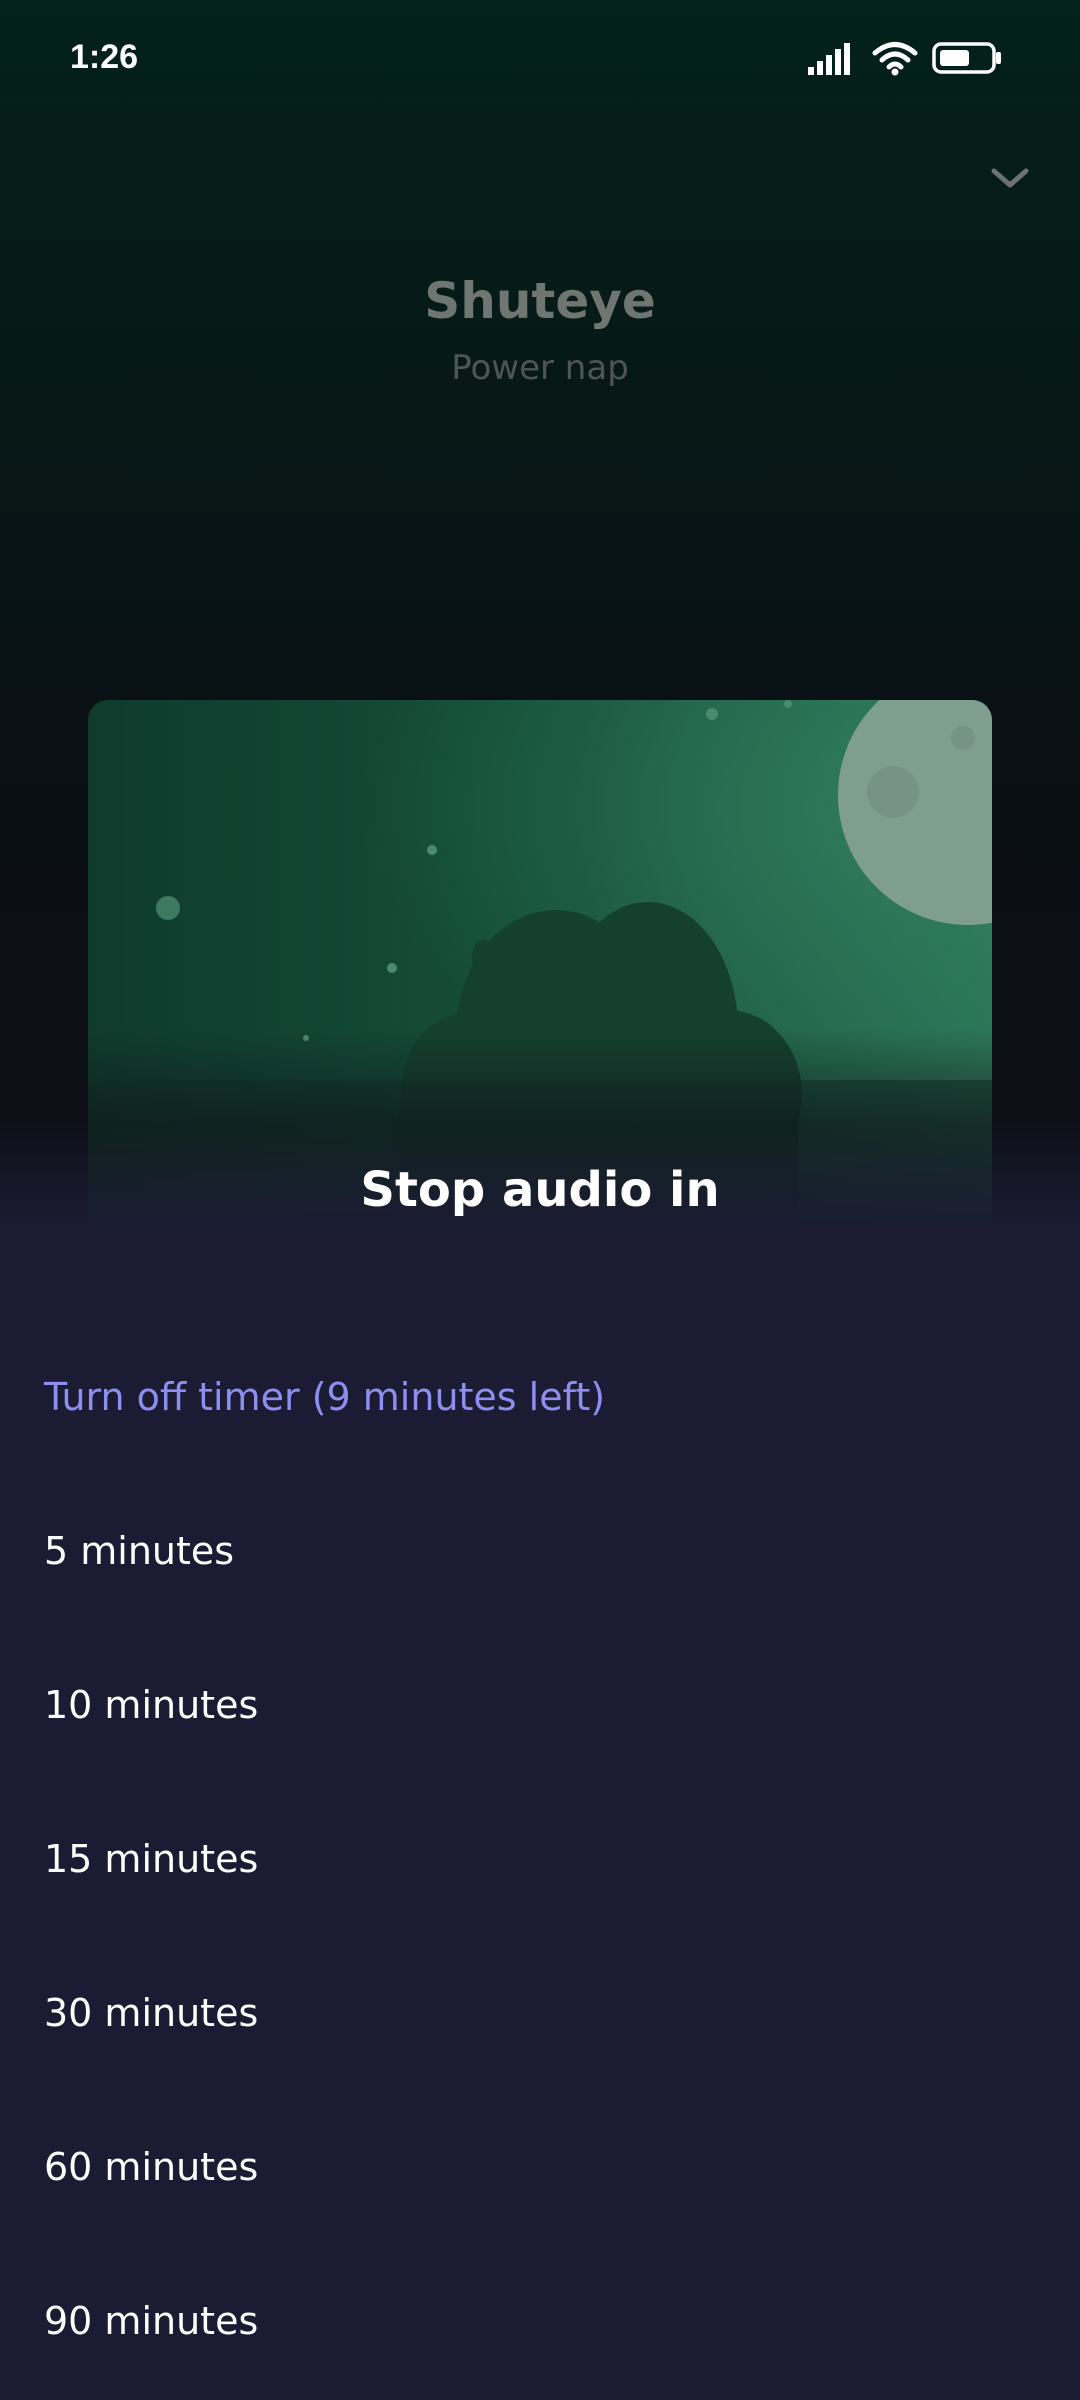 This screenshot has height=2400, width=1080. Describe the element at coordinates (540, 1551) in the screenshot. I see `timer-option-5-minutes: 5 minutes` at that location.